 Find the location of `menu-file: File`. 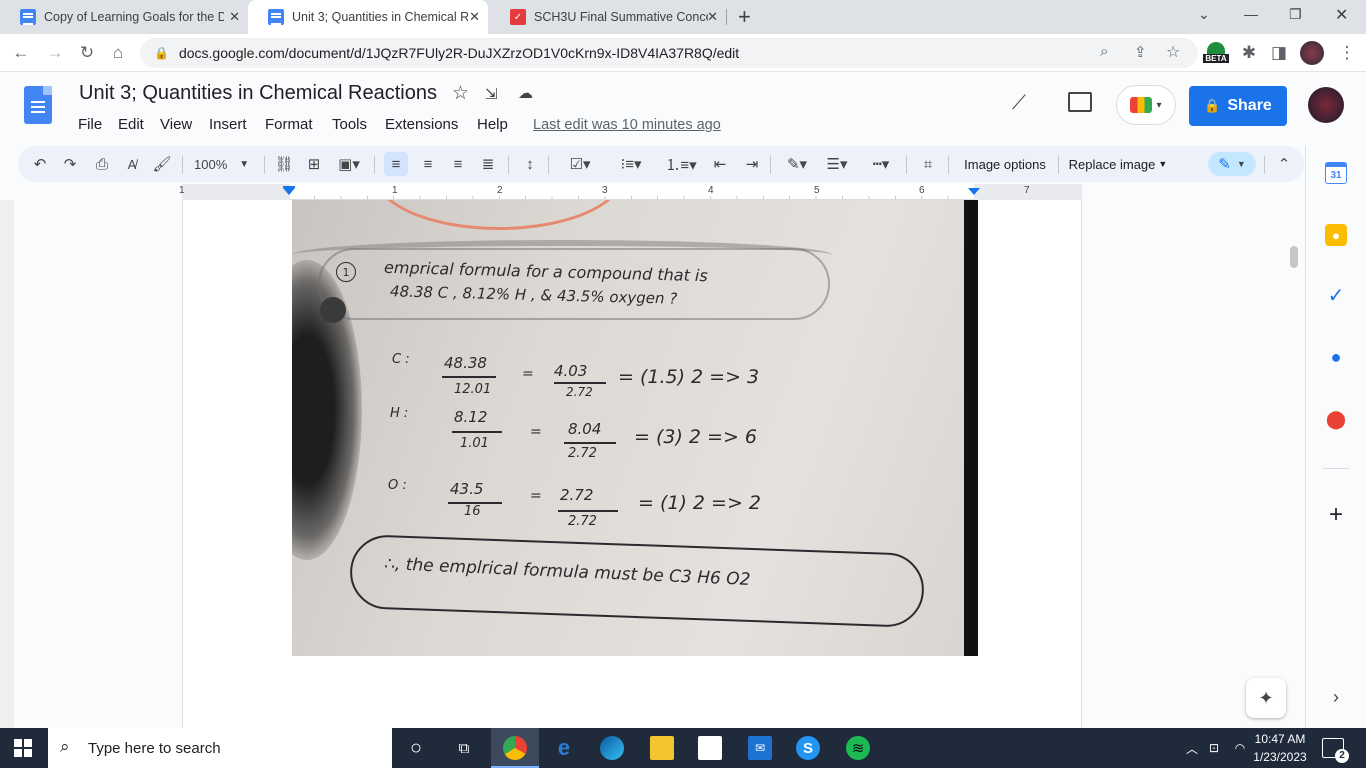

menu-file: File is located at coordinates (90, 124).